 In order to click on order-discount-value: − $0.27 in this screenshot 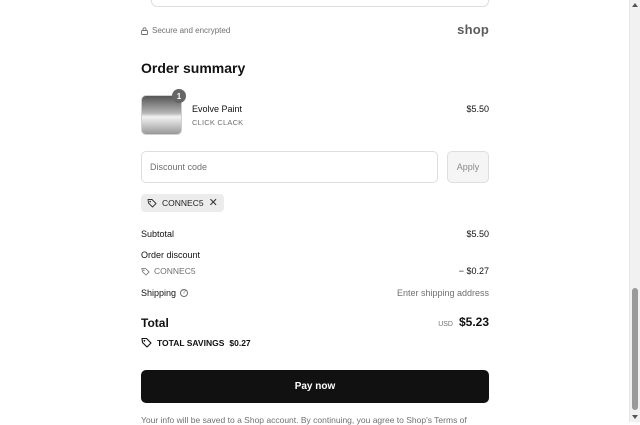, I will do `click(473, 271)`.